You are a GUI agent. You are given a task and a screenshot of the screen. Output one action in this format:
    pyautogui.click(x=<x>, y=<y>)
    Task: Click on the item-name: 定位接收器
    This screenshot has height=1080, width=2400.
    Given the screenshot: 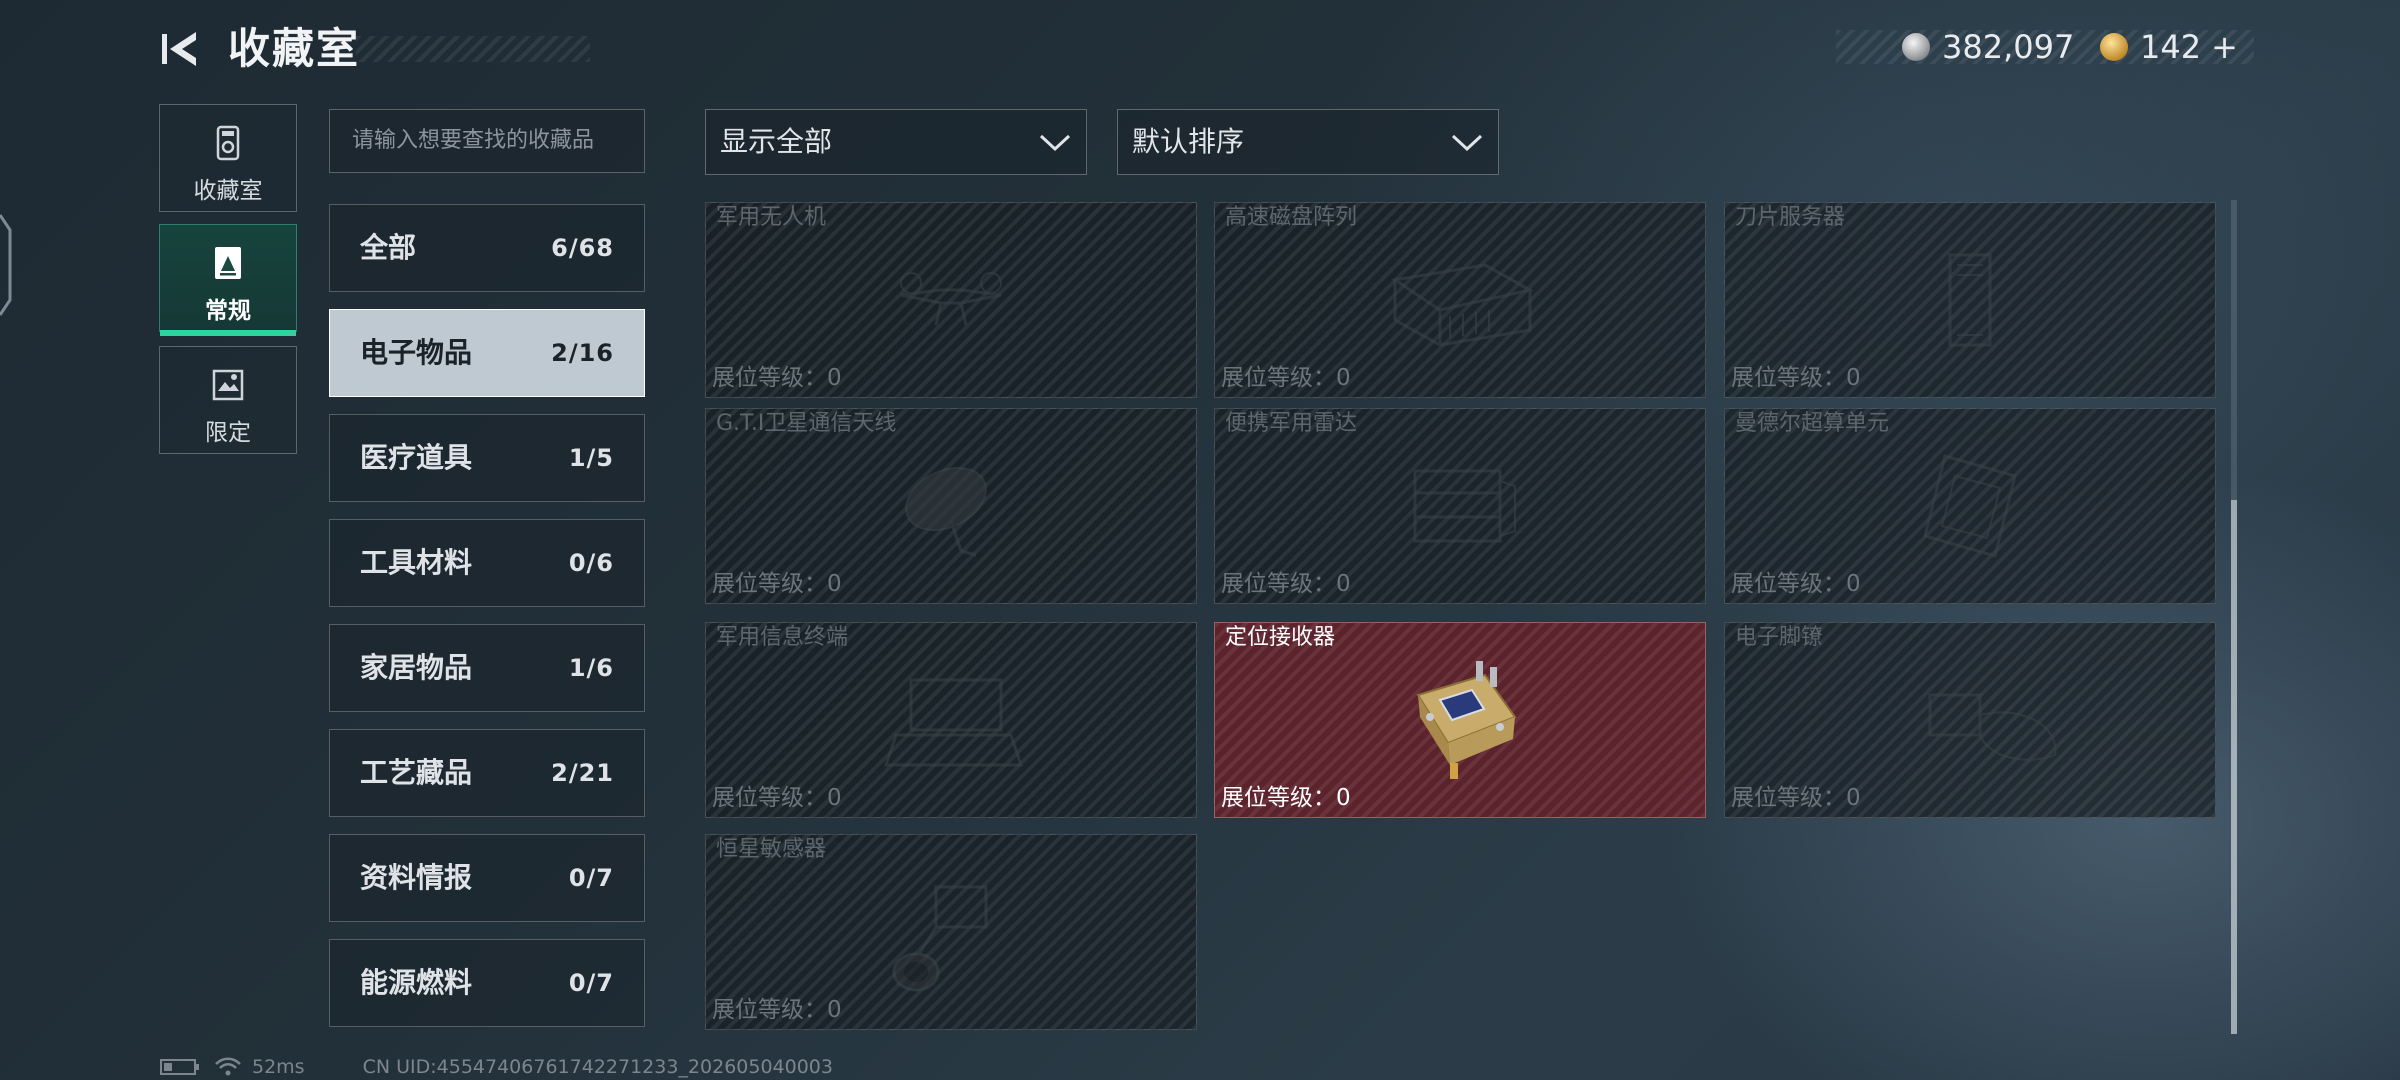 What is the action you would take?
    pyautogui.click(x=1280, y=637)
    